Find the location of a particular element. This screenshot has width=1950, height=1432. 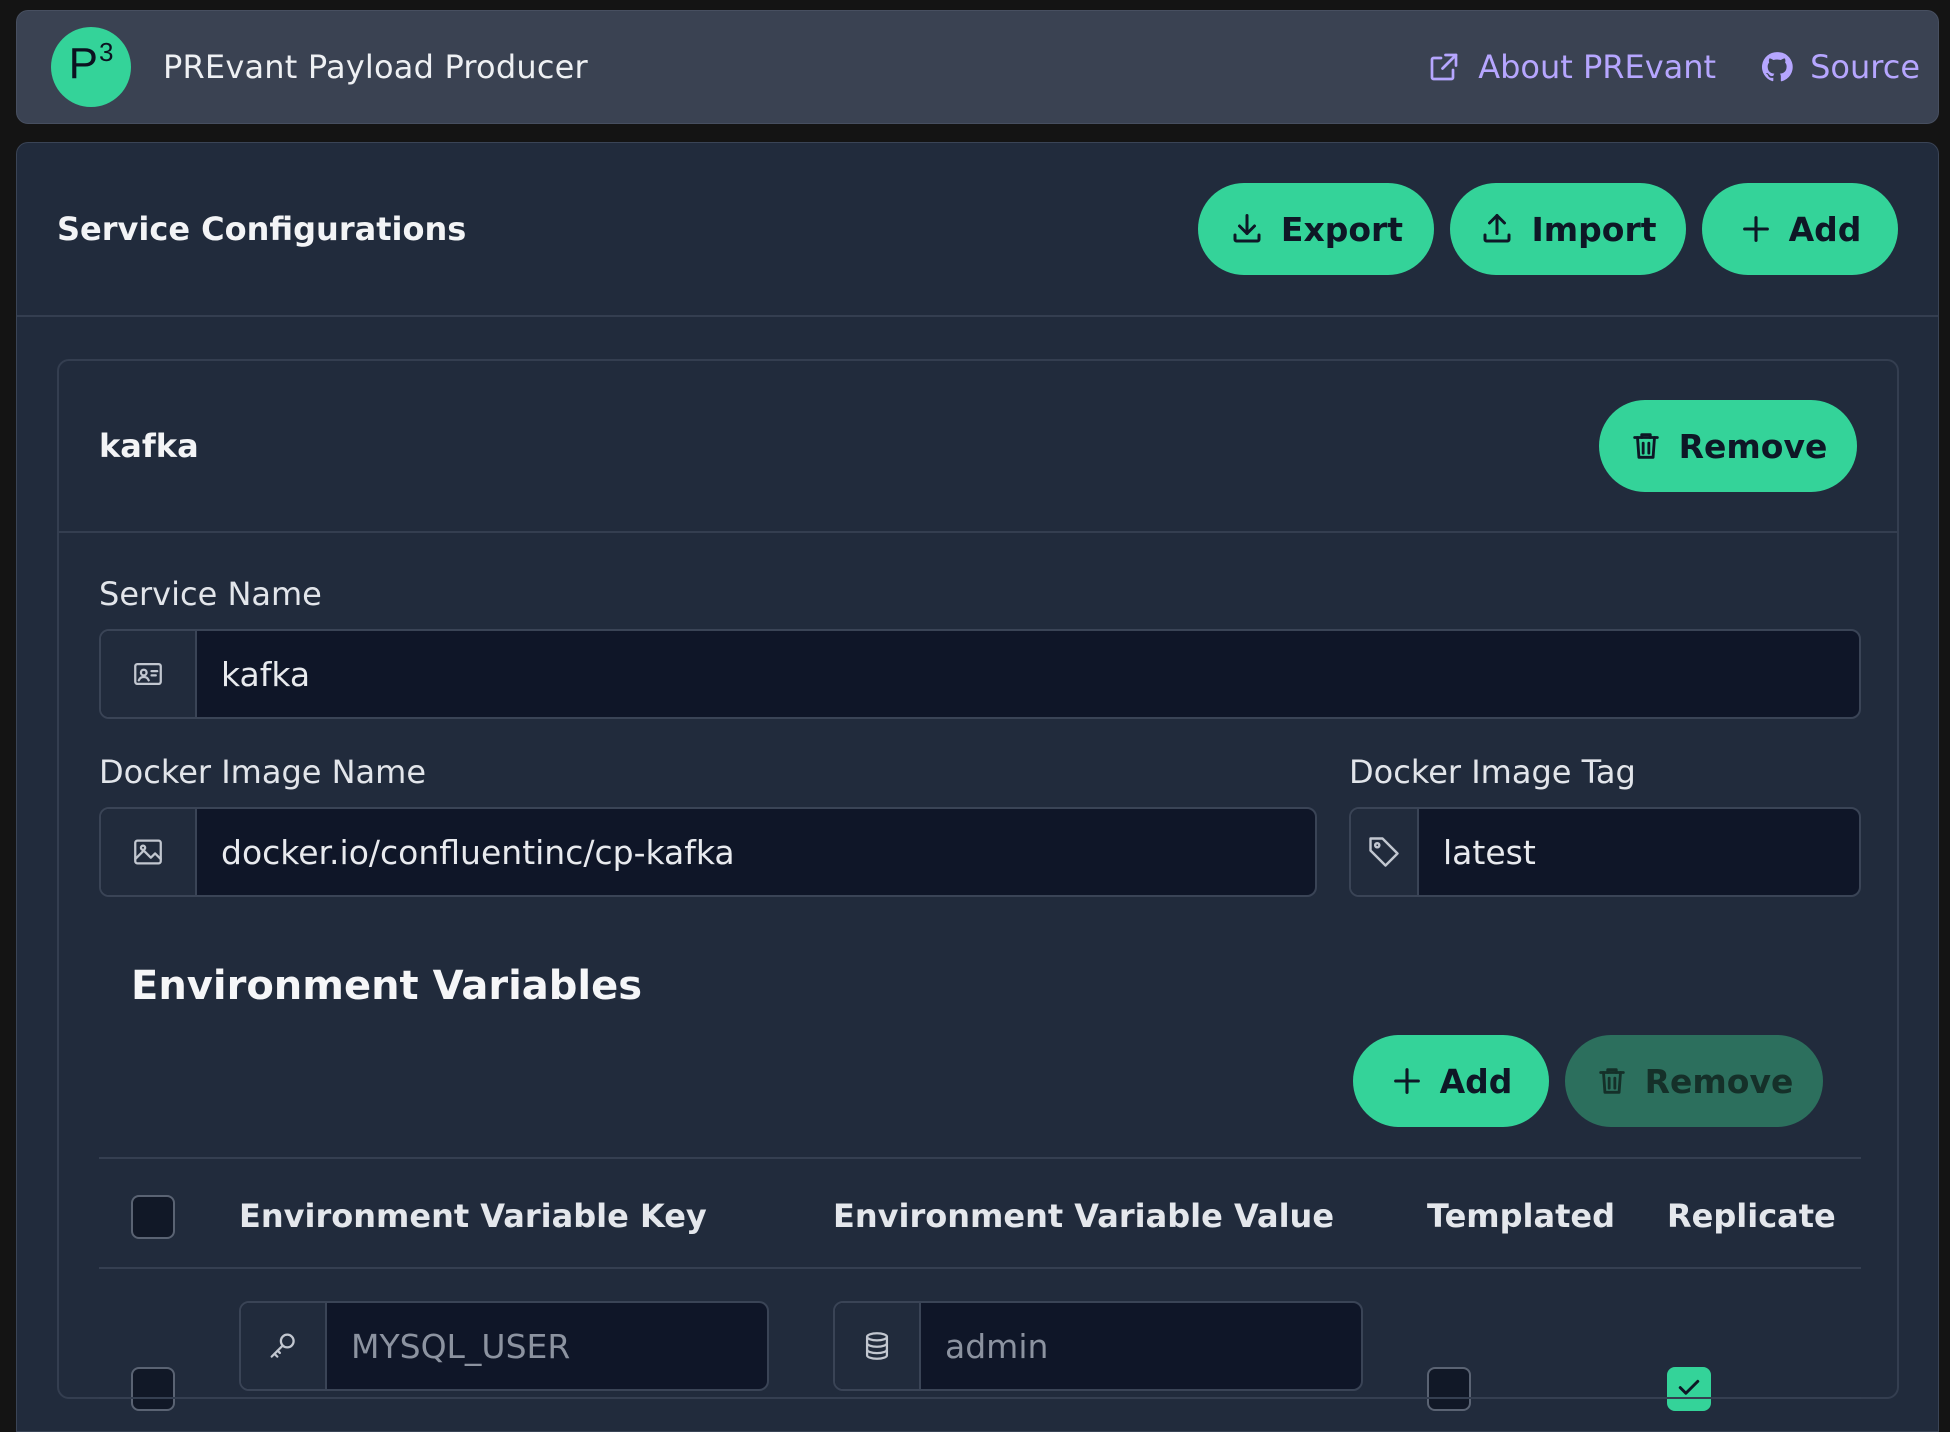

database-icon is located at coordinates (878, 1346).